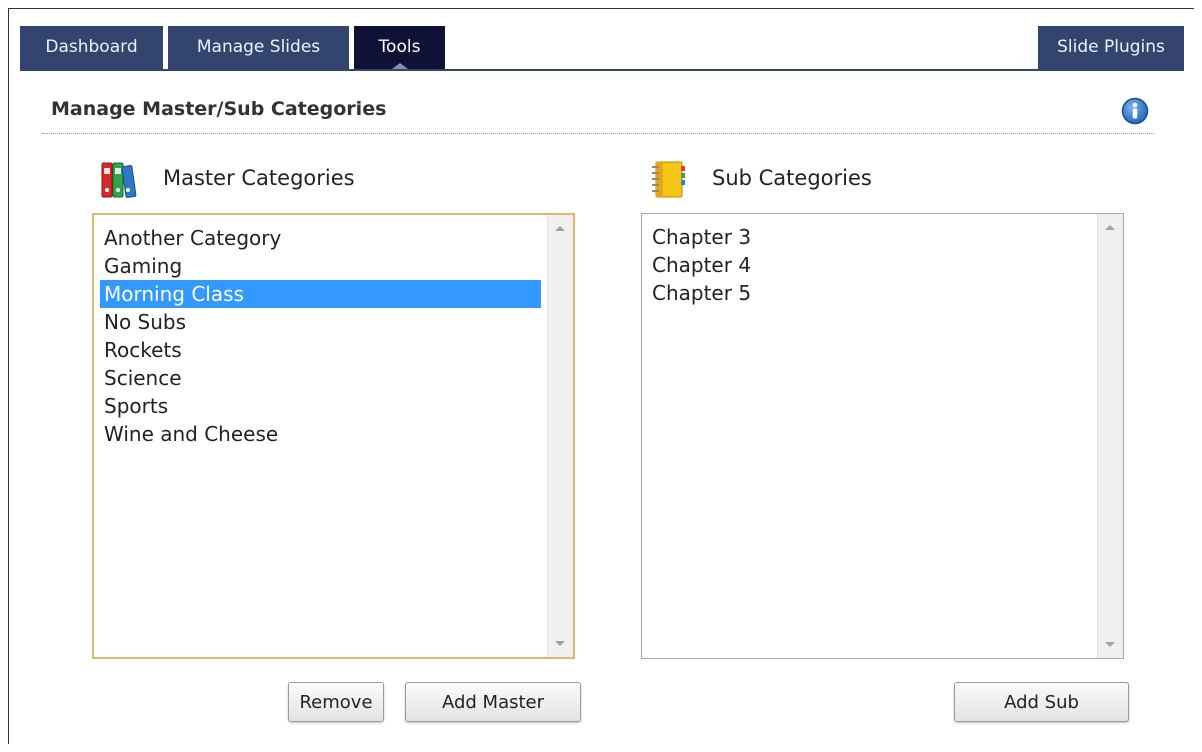 This screenshot has width=1202, height=752. I want to click on tab-label: Tools, so click(399, 47).